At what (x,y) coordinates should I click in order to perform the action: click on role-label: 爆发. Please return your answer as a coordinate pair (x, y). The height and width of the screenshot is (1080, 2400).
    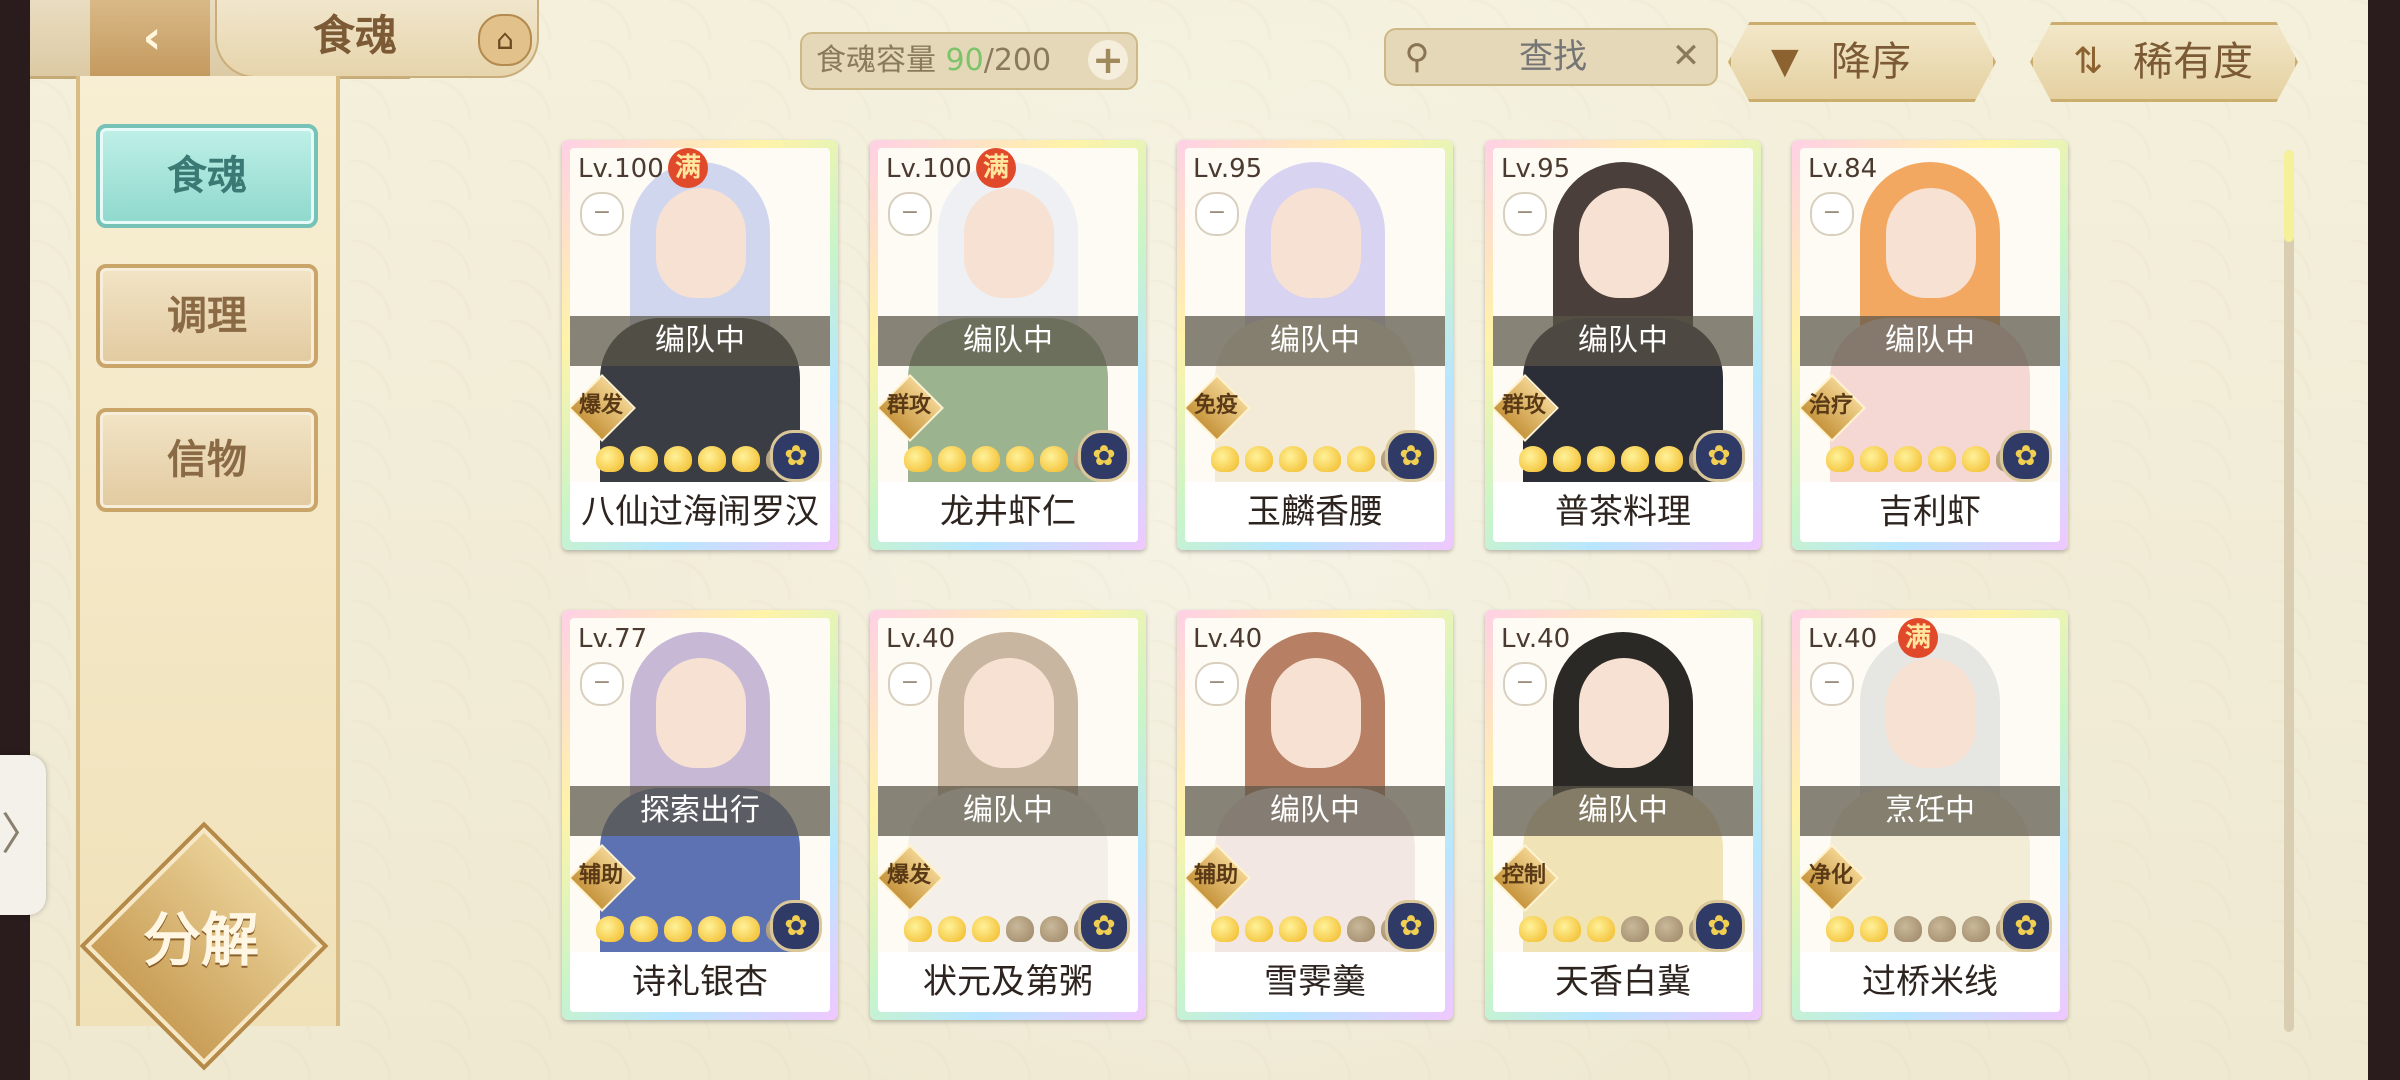
    Looking at the image, I should click on (908, 875).